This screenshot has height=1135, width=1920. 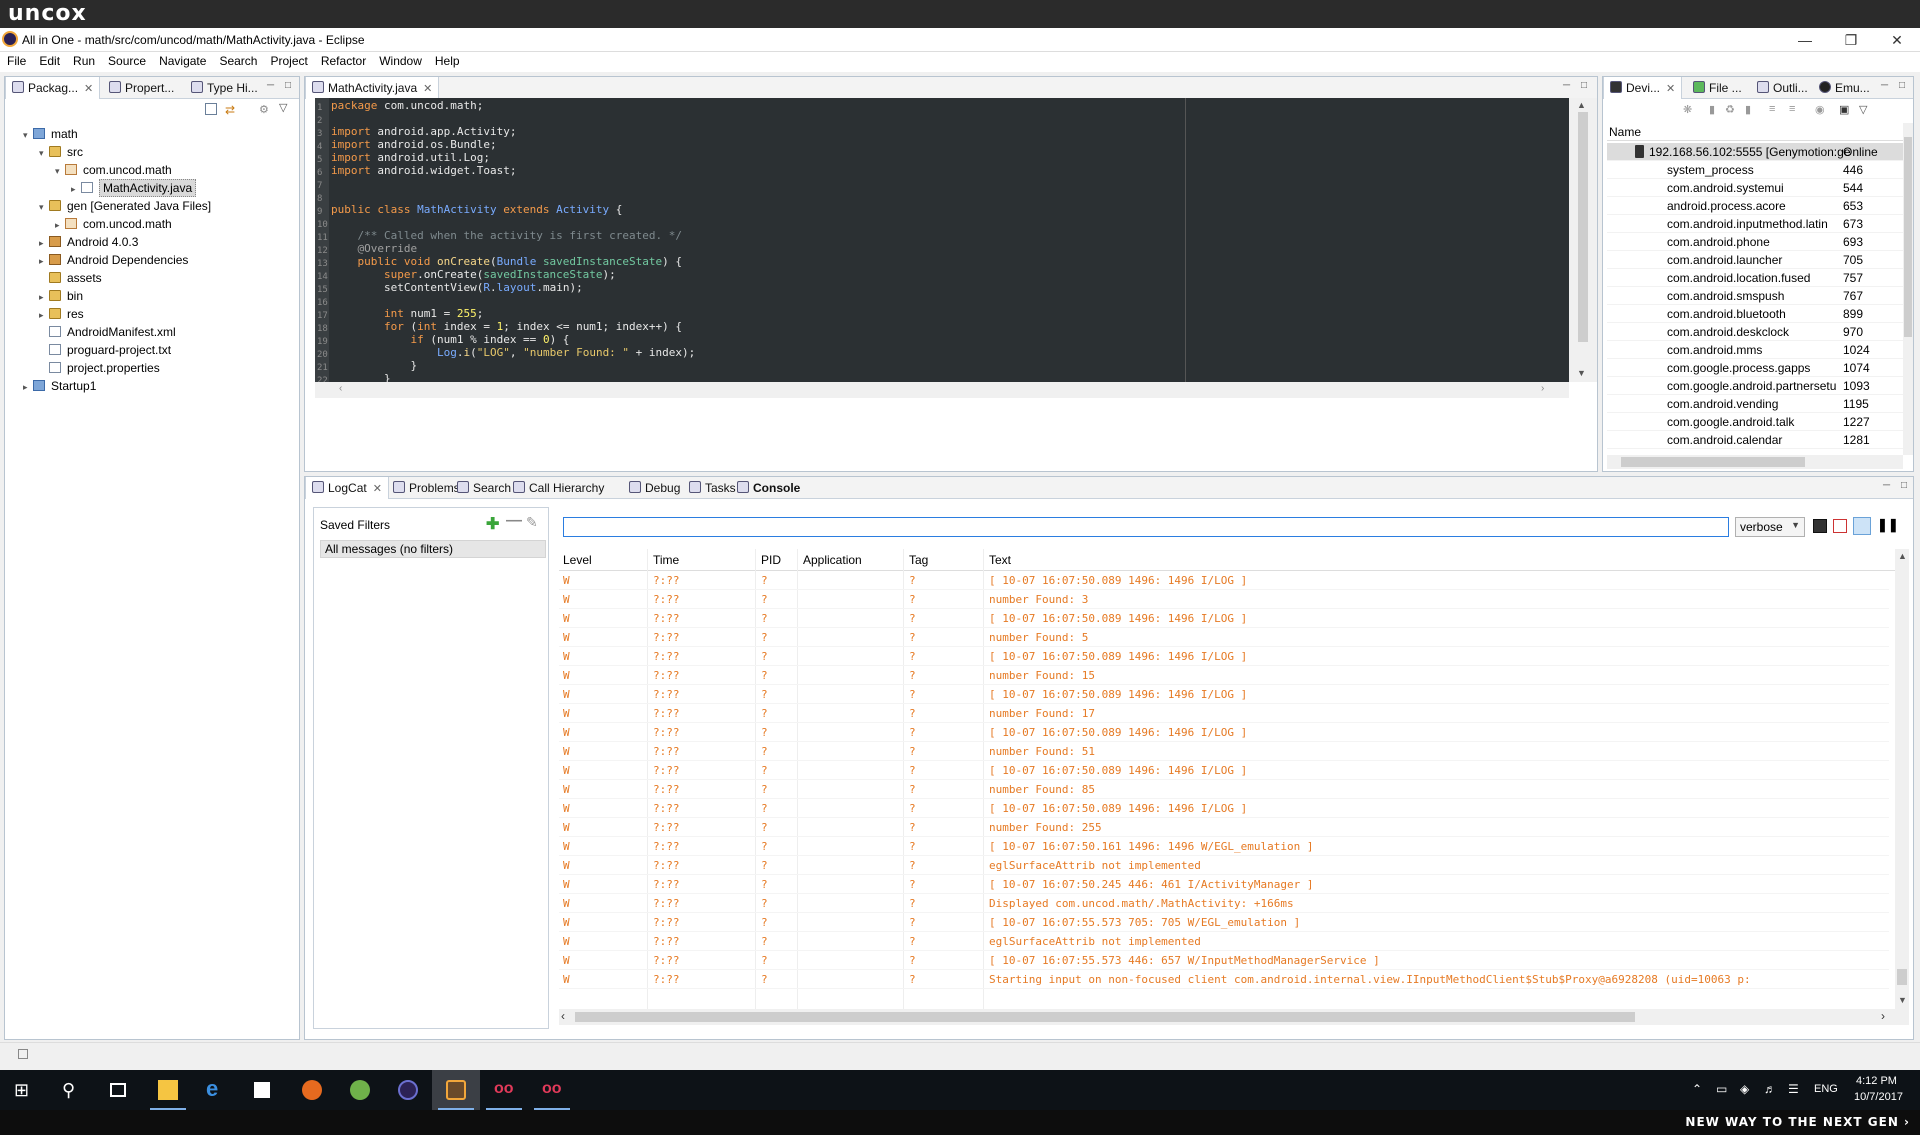 I want to click on battery-icon: ▭, so click(x=1721, y=1089).